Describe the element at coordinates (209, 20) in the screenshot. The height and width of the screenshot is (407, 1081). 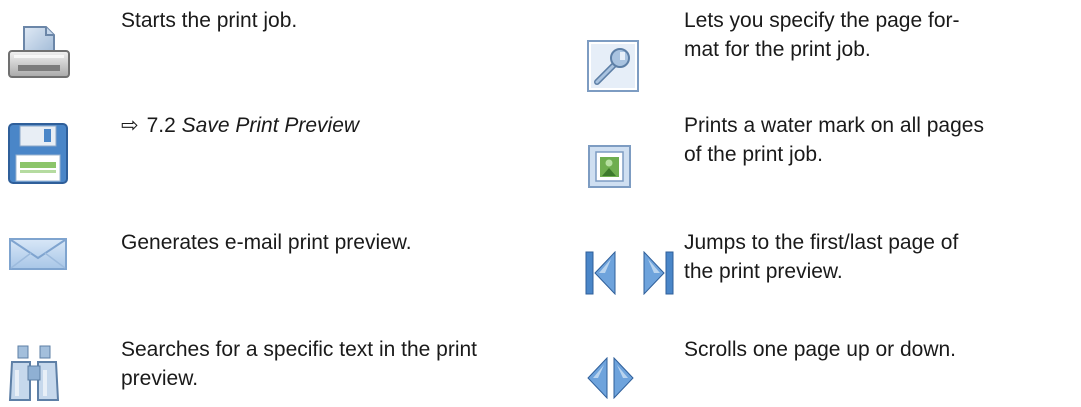
I see `print-description: Starts the print job.` at that location.